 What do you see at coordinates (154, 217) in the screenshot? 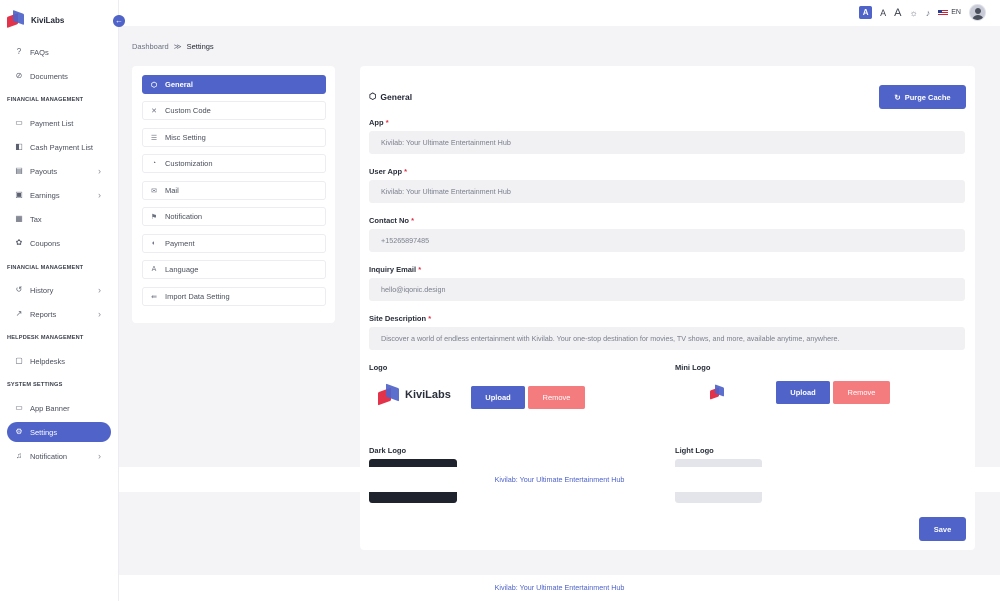
I see `bell-icon: ⚑` at bounding box center [154, 217].